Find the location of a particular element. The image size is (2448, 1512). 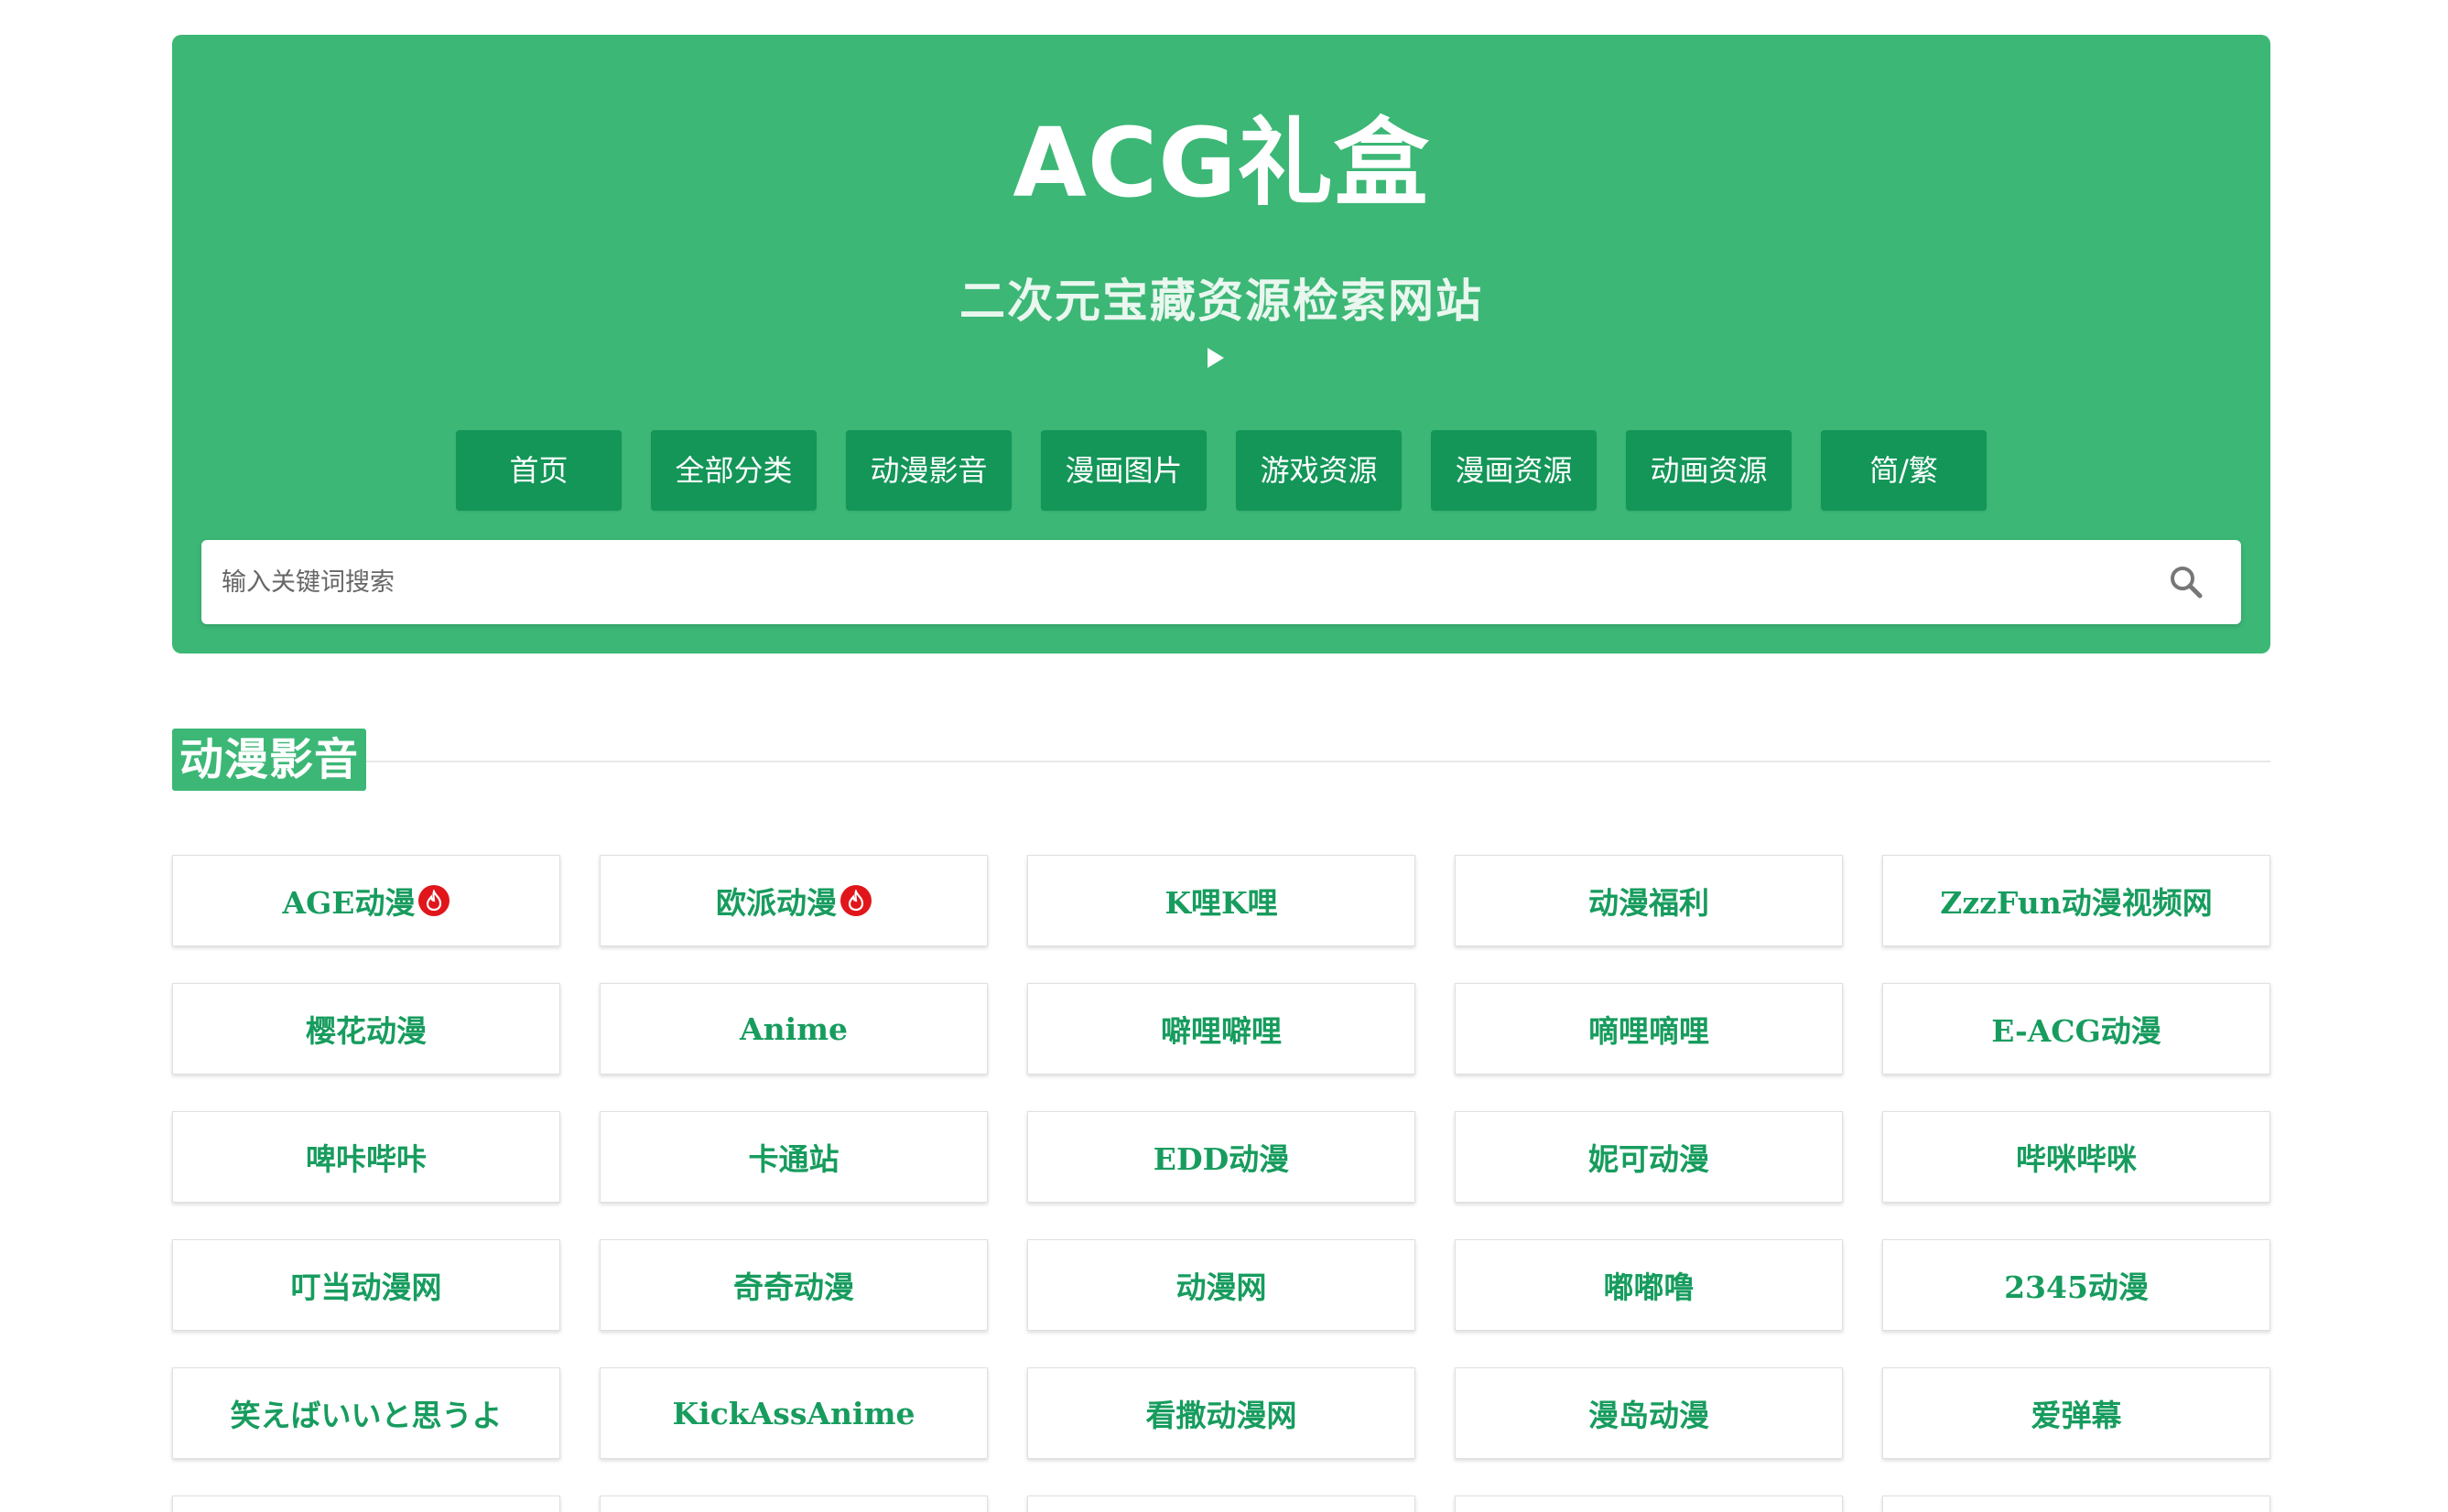

search-input is located at coordinates (1181, 582).